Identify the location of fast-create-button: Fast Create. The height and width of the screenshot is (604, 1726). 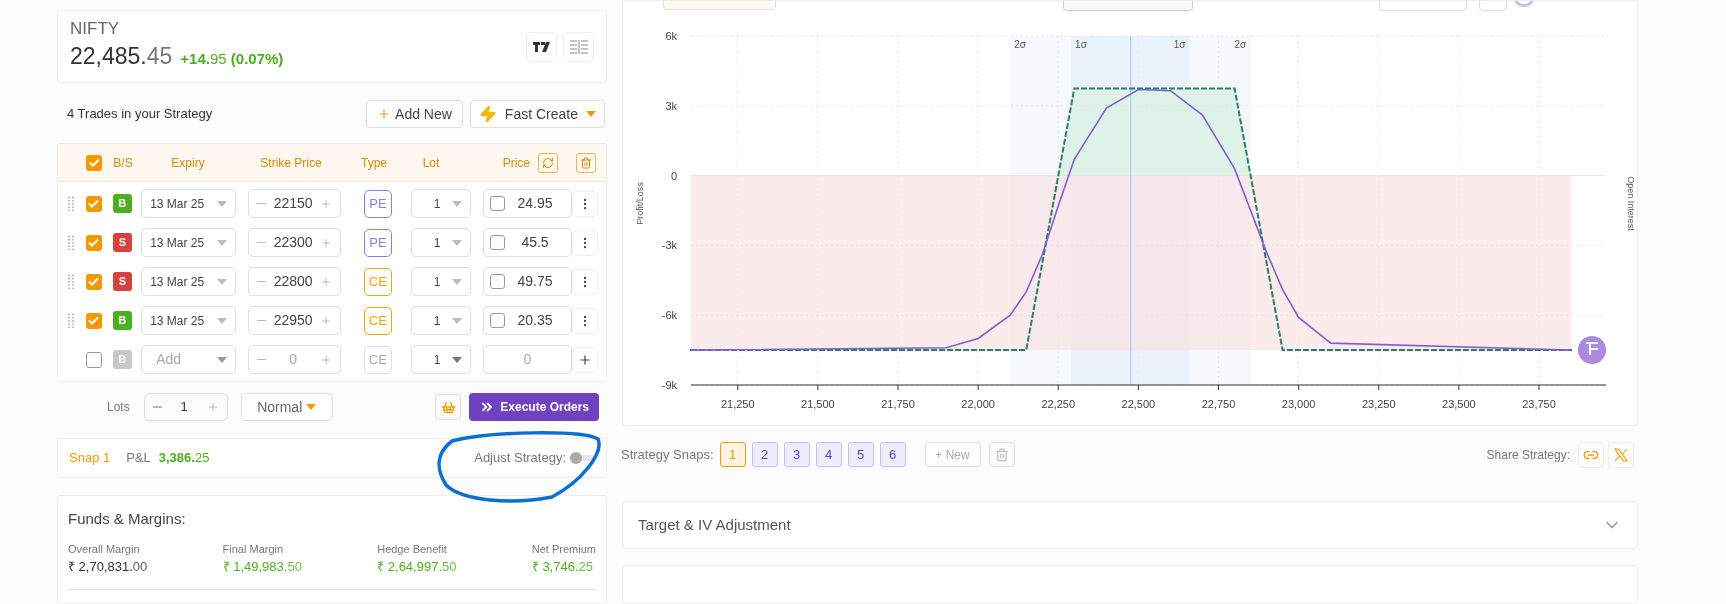
(537, 114).